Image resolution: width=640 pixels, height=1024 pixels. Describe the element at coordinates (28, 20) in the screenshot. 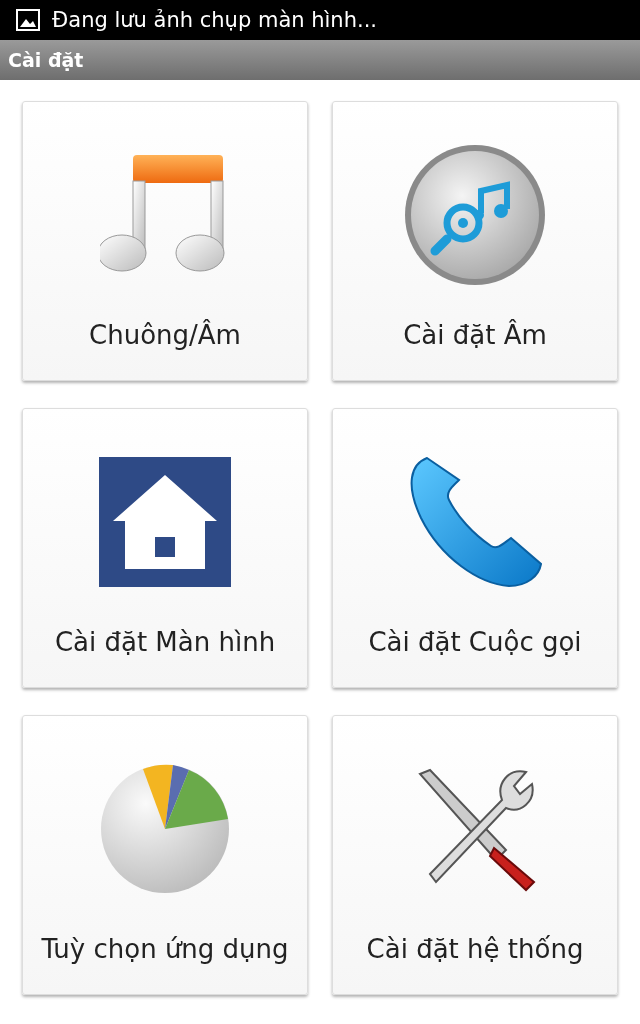

I see `image-icon` at that location.